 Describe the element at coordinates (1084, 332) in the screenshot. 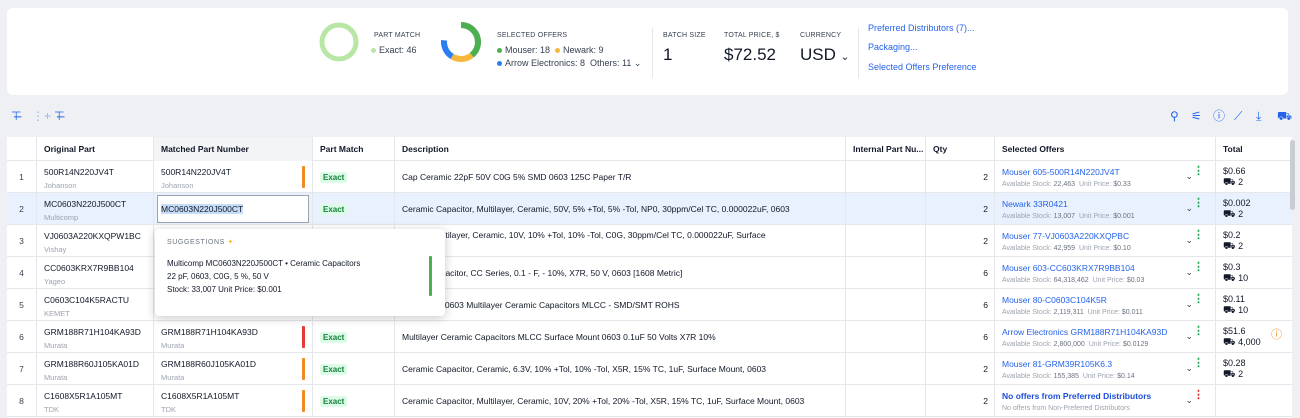

I see `offer-link: Arrow Electronics GRM188R71H104KA93D` at that location.